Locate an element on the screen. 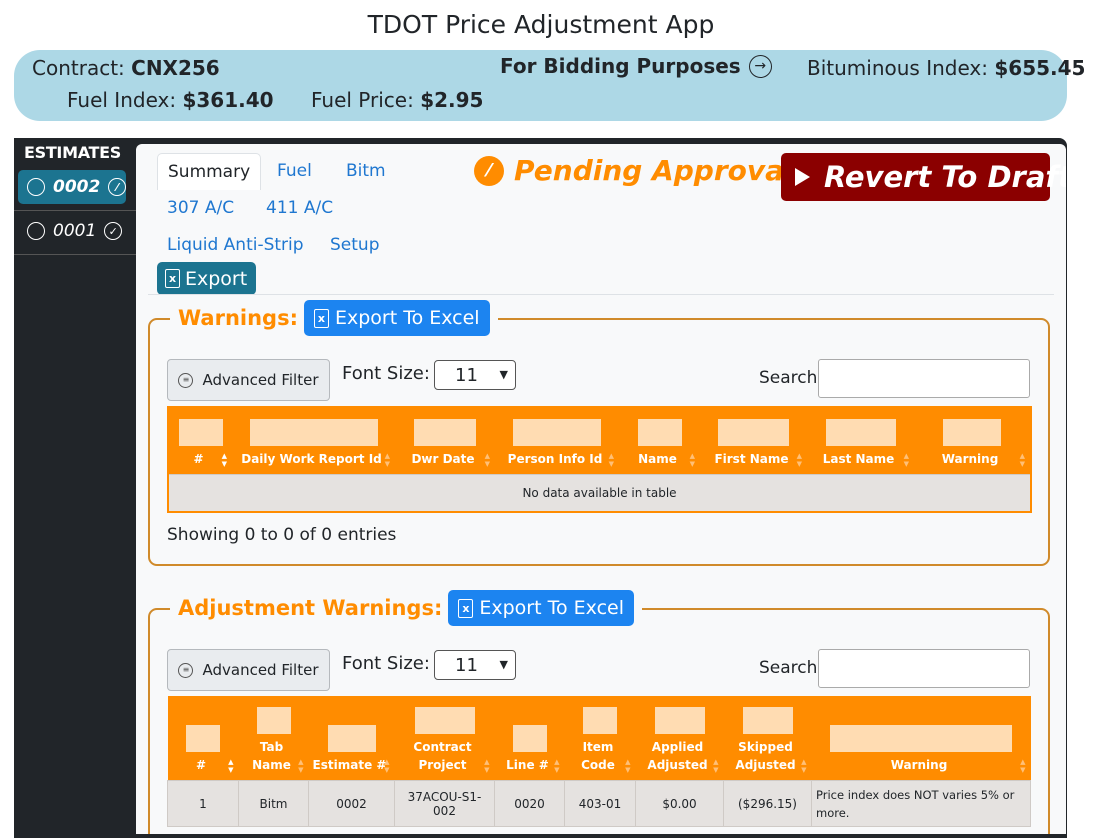  estimate-label: 0001 is located at coordinates (75, 231).